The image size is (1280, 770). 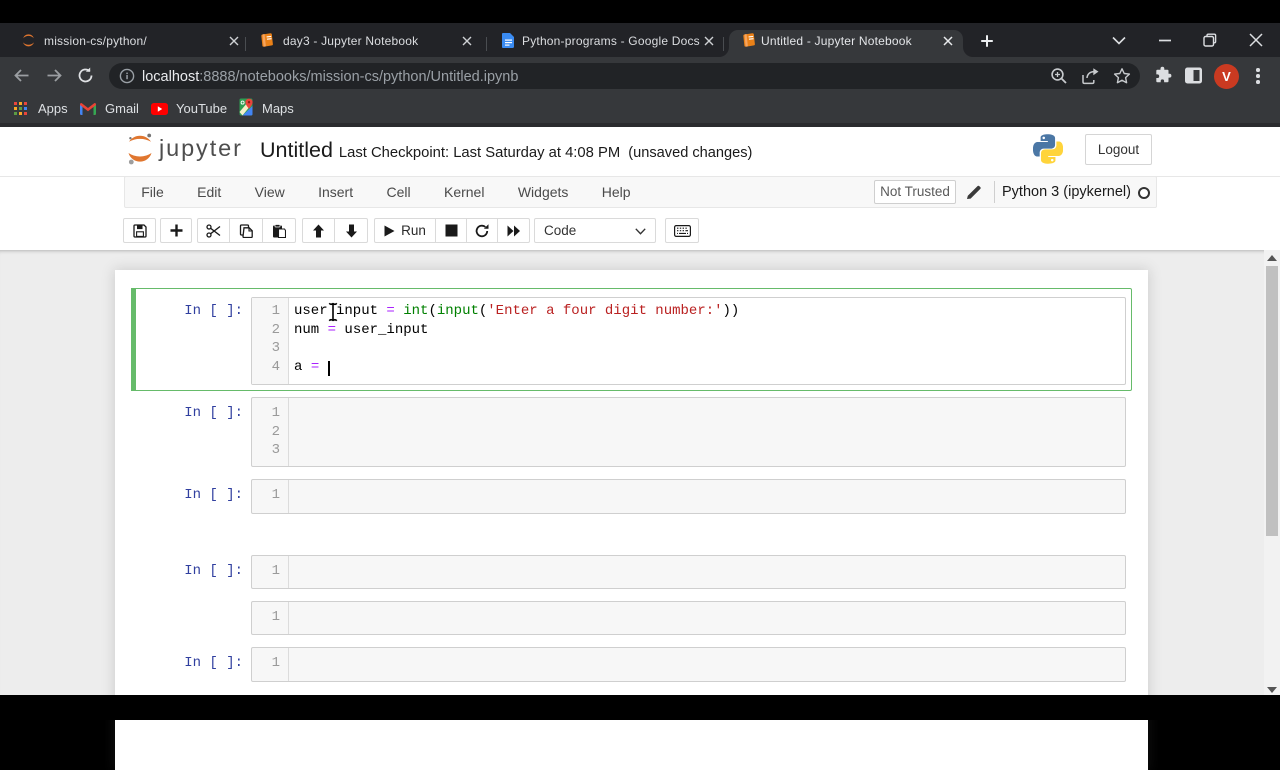 I want to click on svg-text: jupyter, so click(x=200, y=148).